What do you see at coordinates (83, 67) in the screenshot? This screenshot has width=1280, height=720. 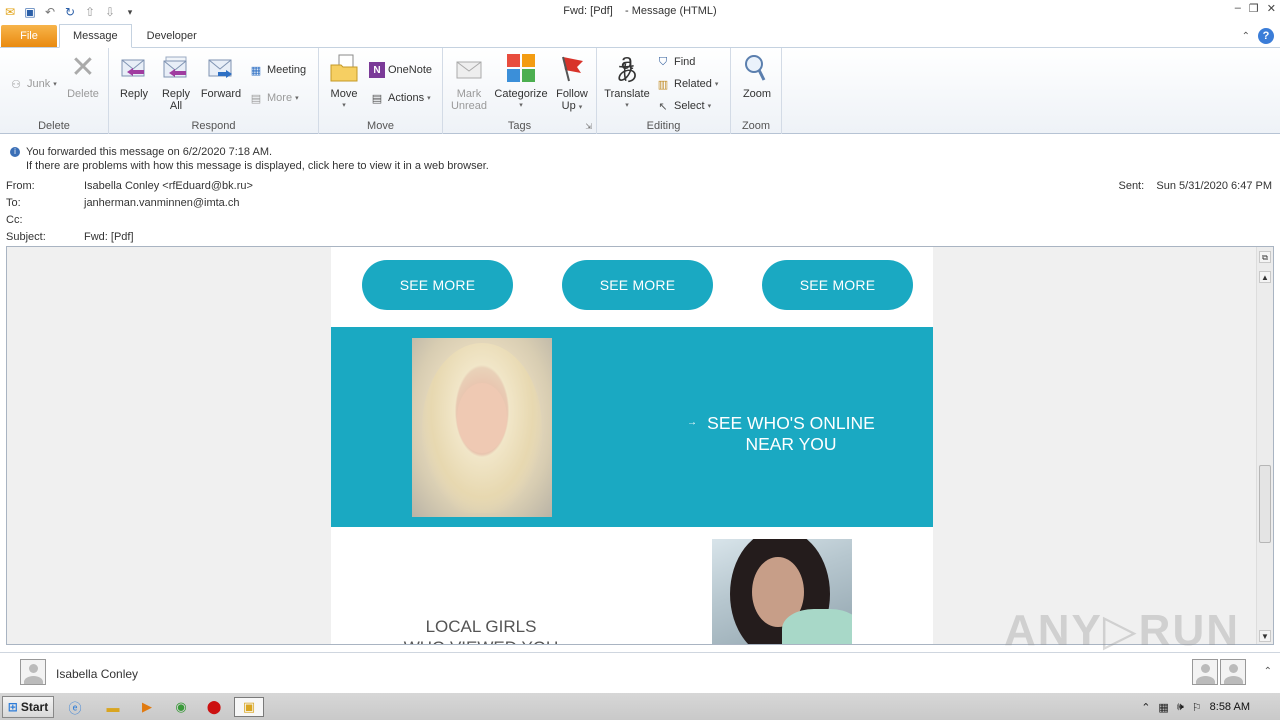 I see `delete-x-icon: ✕` at bounding box center [83, 67].